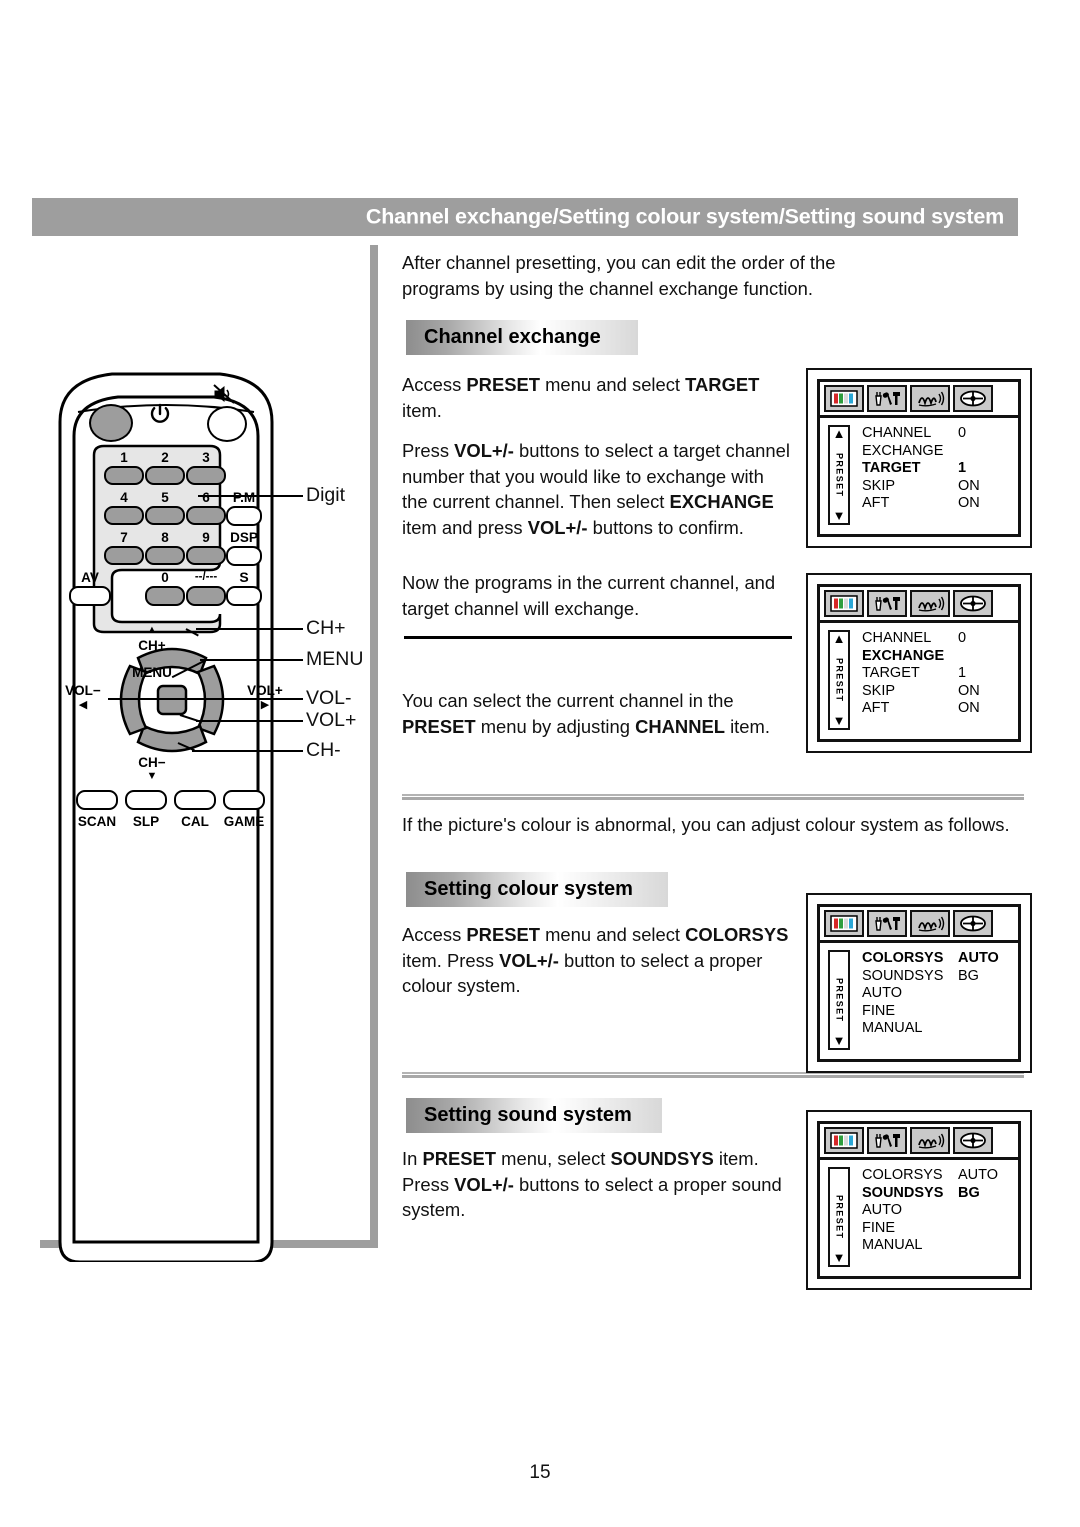  Describe the element at coordinates (124, 497) in the screenshot. I see `key-label-4: 4` at that location.